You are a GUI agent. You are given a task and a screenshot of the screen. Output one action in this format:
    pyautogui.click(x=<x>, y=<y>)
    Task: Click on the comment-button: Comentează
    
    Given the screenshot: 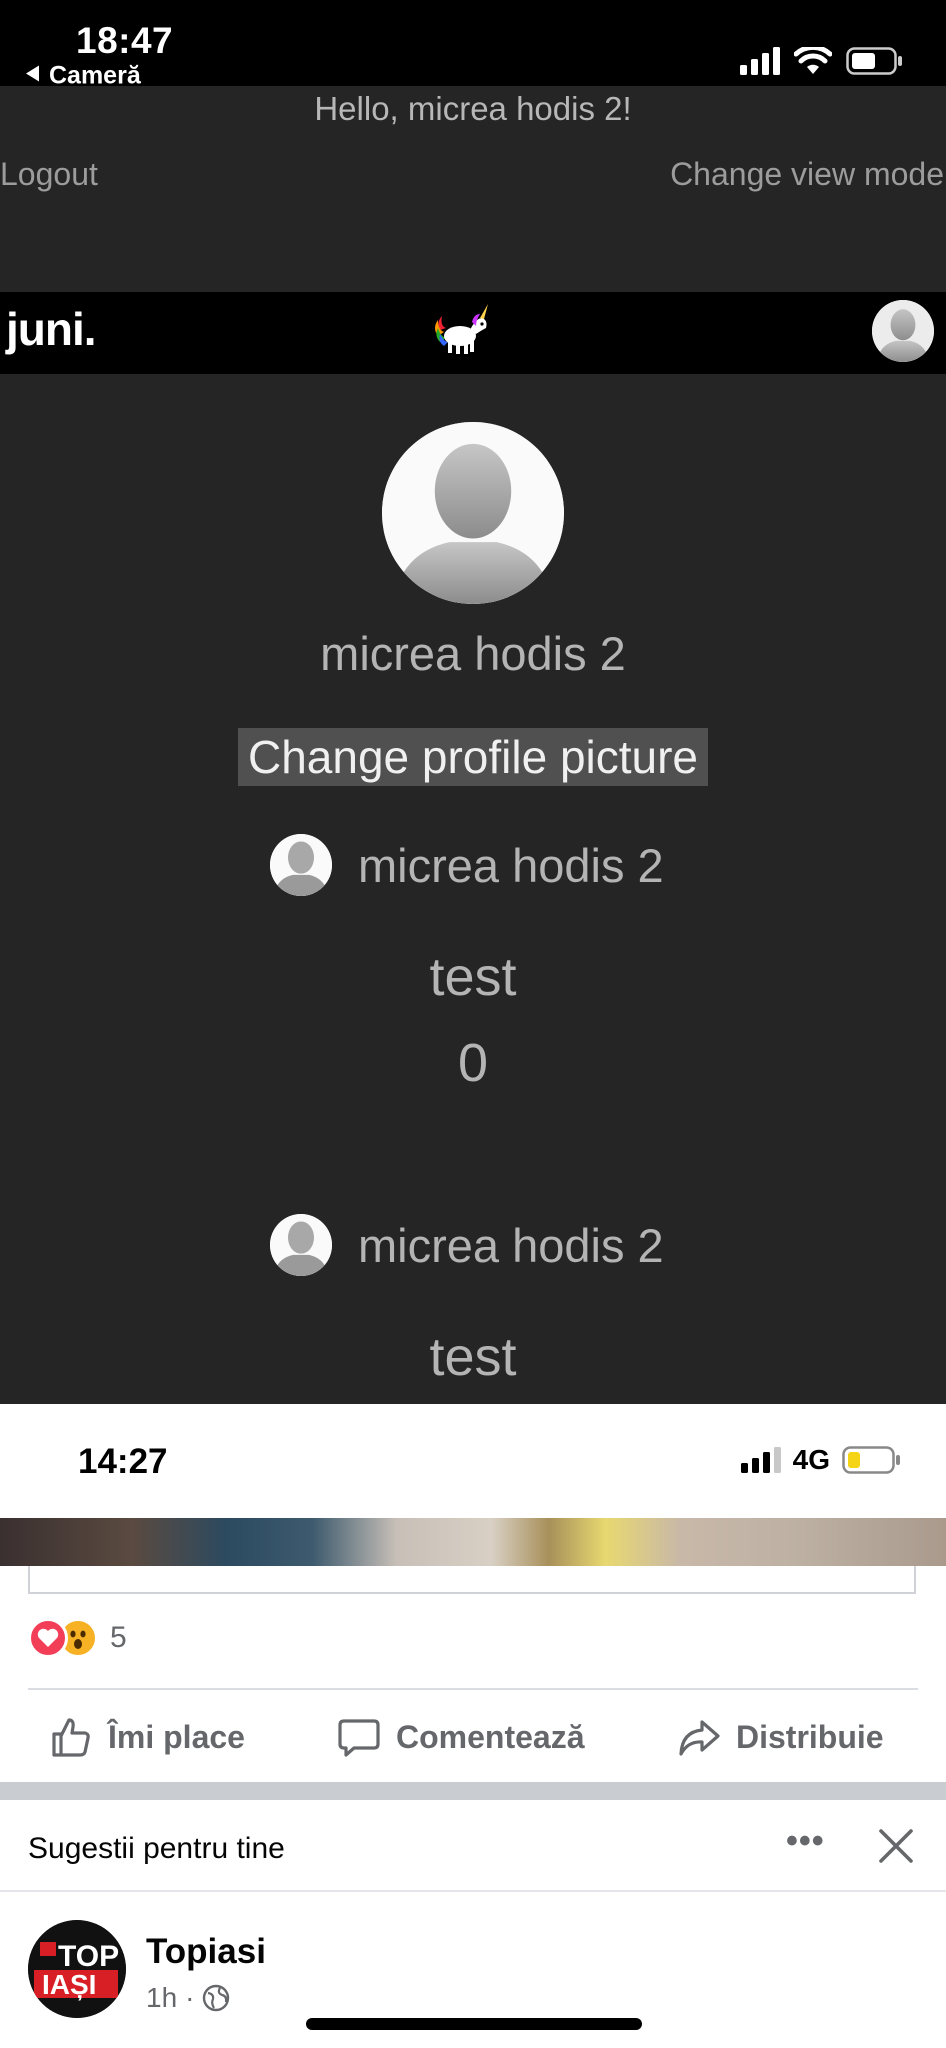 What is the action you would take?
    pyautogui.click(x=460, y=1737)
    